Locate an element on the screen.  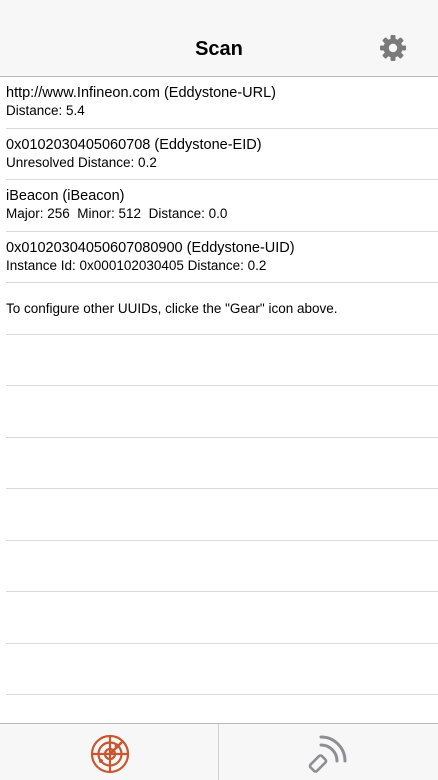
navigation-bar: Scan is located at coordinates (219, 38).